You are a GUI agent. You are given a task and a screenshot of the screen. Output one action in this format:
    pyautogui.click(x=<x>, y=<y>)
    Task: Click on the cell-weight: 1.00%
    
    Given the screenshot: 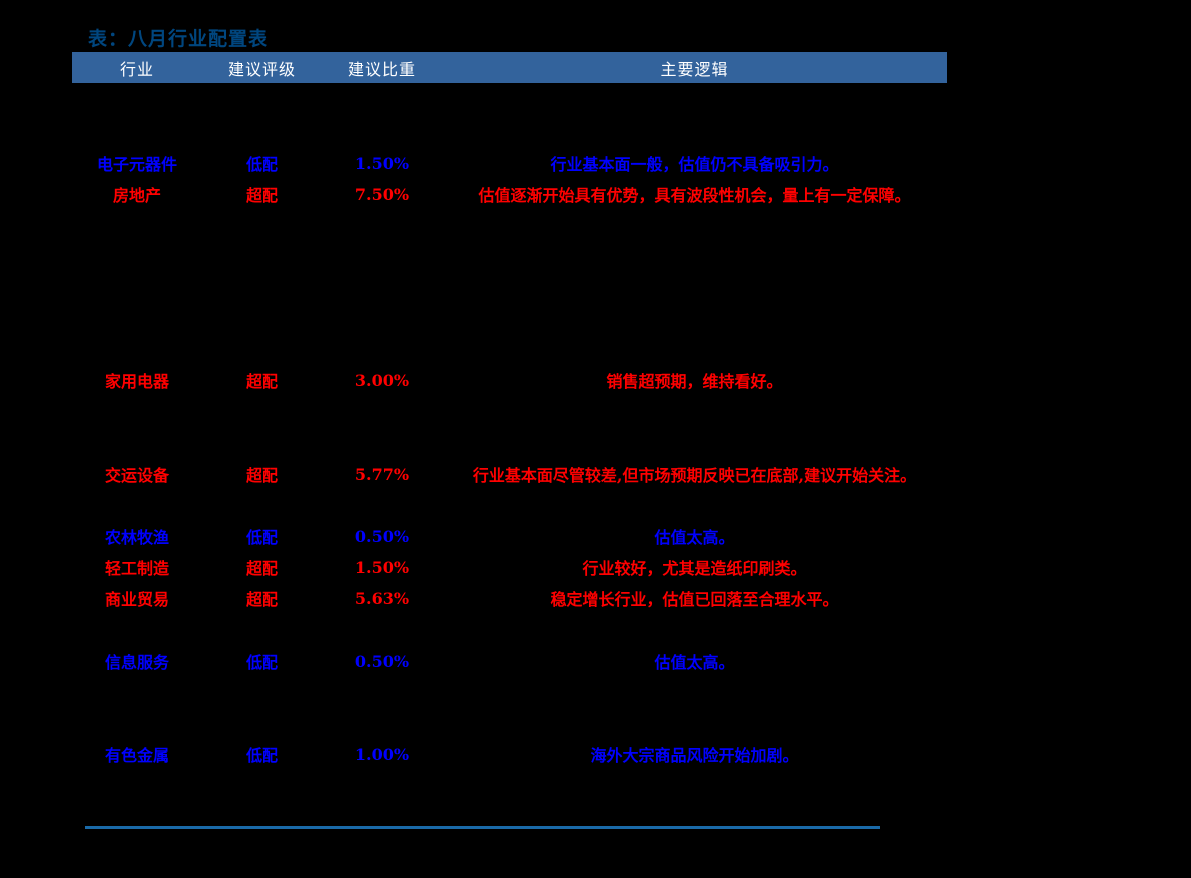 What is the action you would take?
    pyautogui.click(x=382, y=754)
    